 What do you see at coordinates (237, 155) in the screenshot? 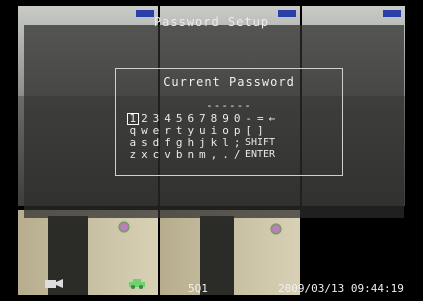
I see `key-button: /` at bounding box center [237, 155].